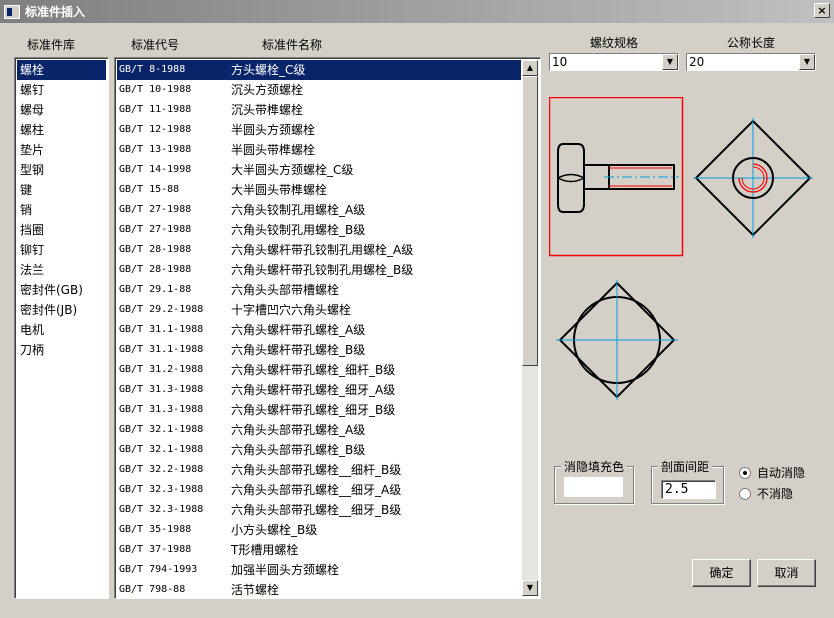 The height and width of the screenshot is (618, 834). I want to click on library-item: 密封件(GB), so click(61, 290).